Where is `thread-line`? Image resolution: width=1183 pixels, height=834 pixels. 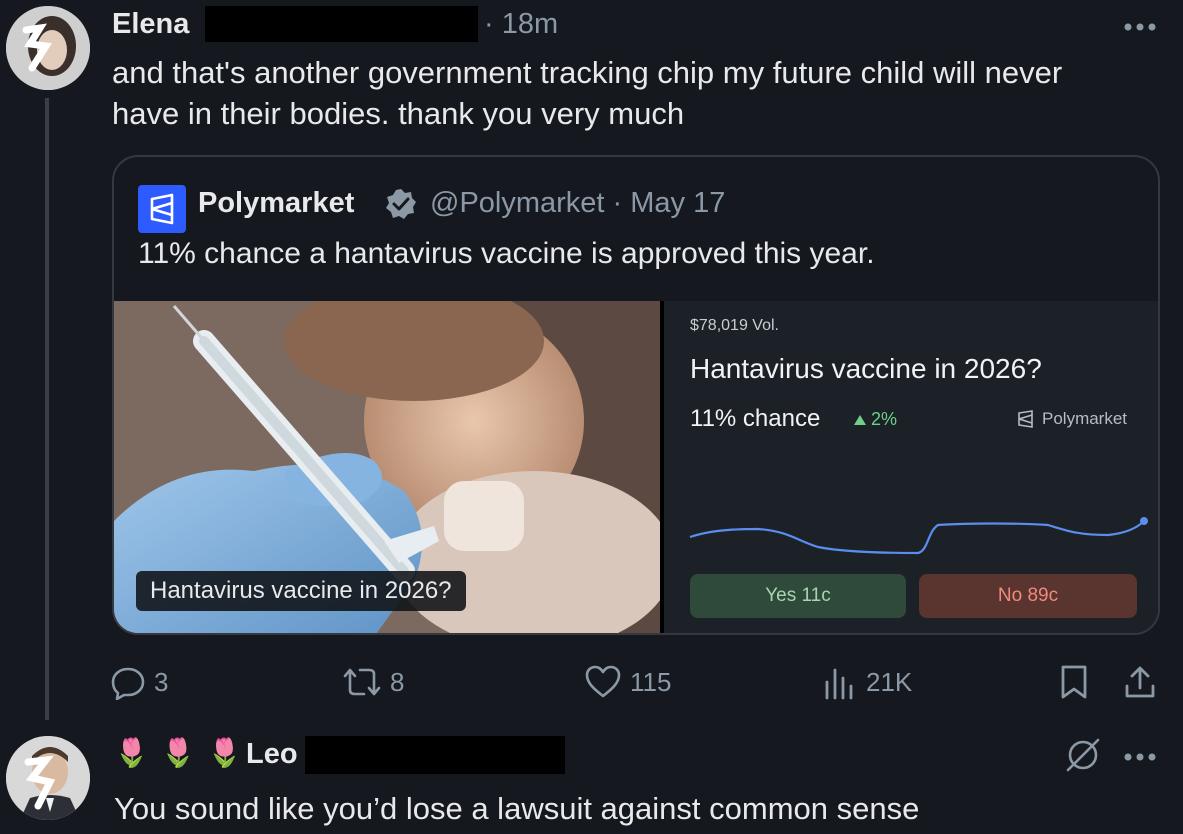
thread-line is located at coordinates (47, 409).